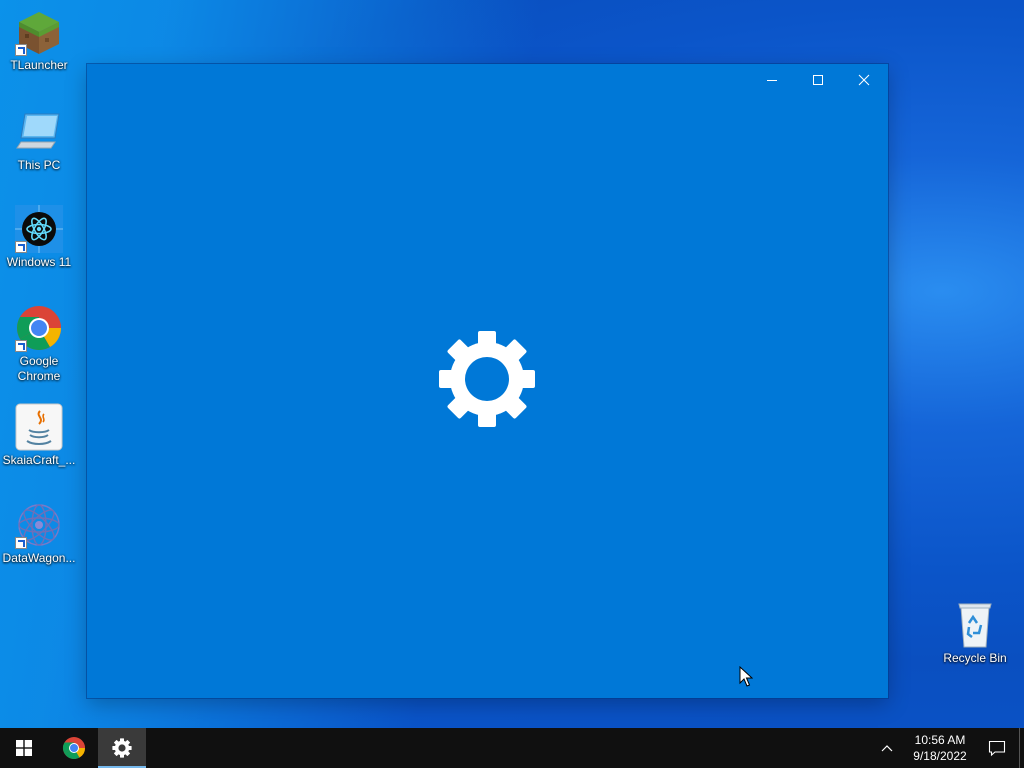 Image resolution: width=1024 pixels, height=768 pixels. What do you see at coordinates (940, 740) in the screenshot?
I see `clock-time: 10:56 AM` at bounding box center [940, 740].